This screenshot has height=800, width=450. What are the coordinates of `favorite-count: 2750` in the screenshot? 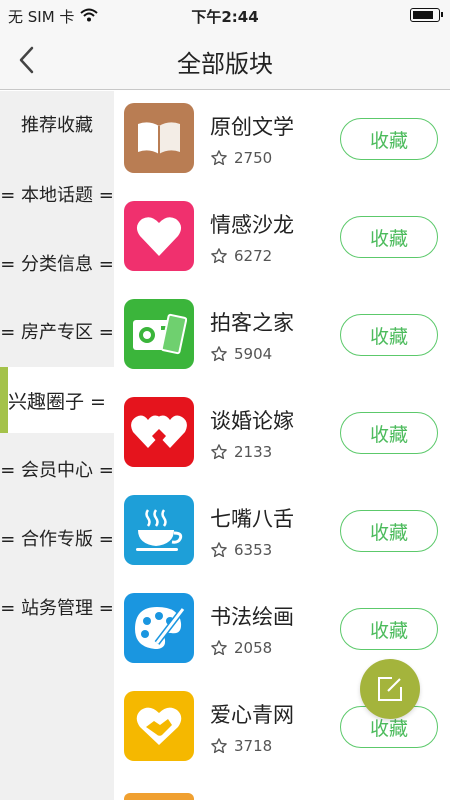 It's located at (253, 158).